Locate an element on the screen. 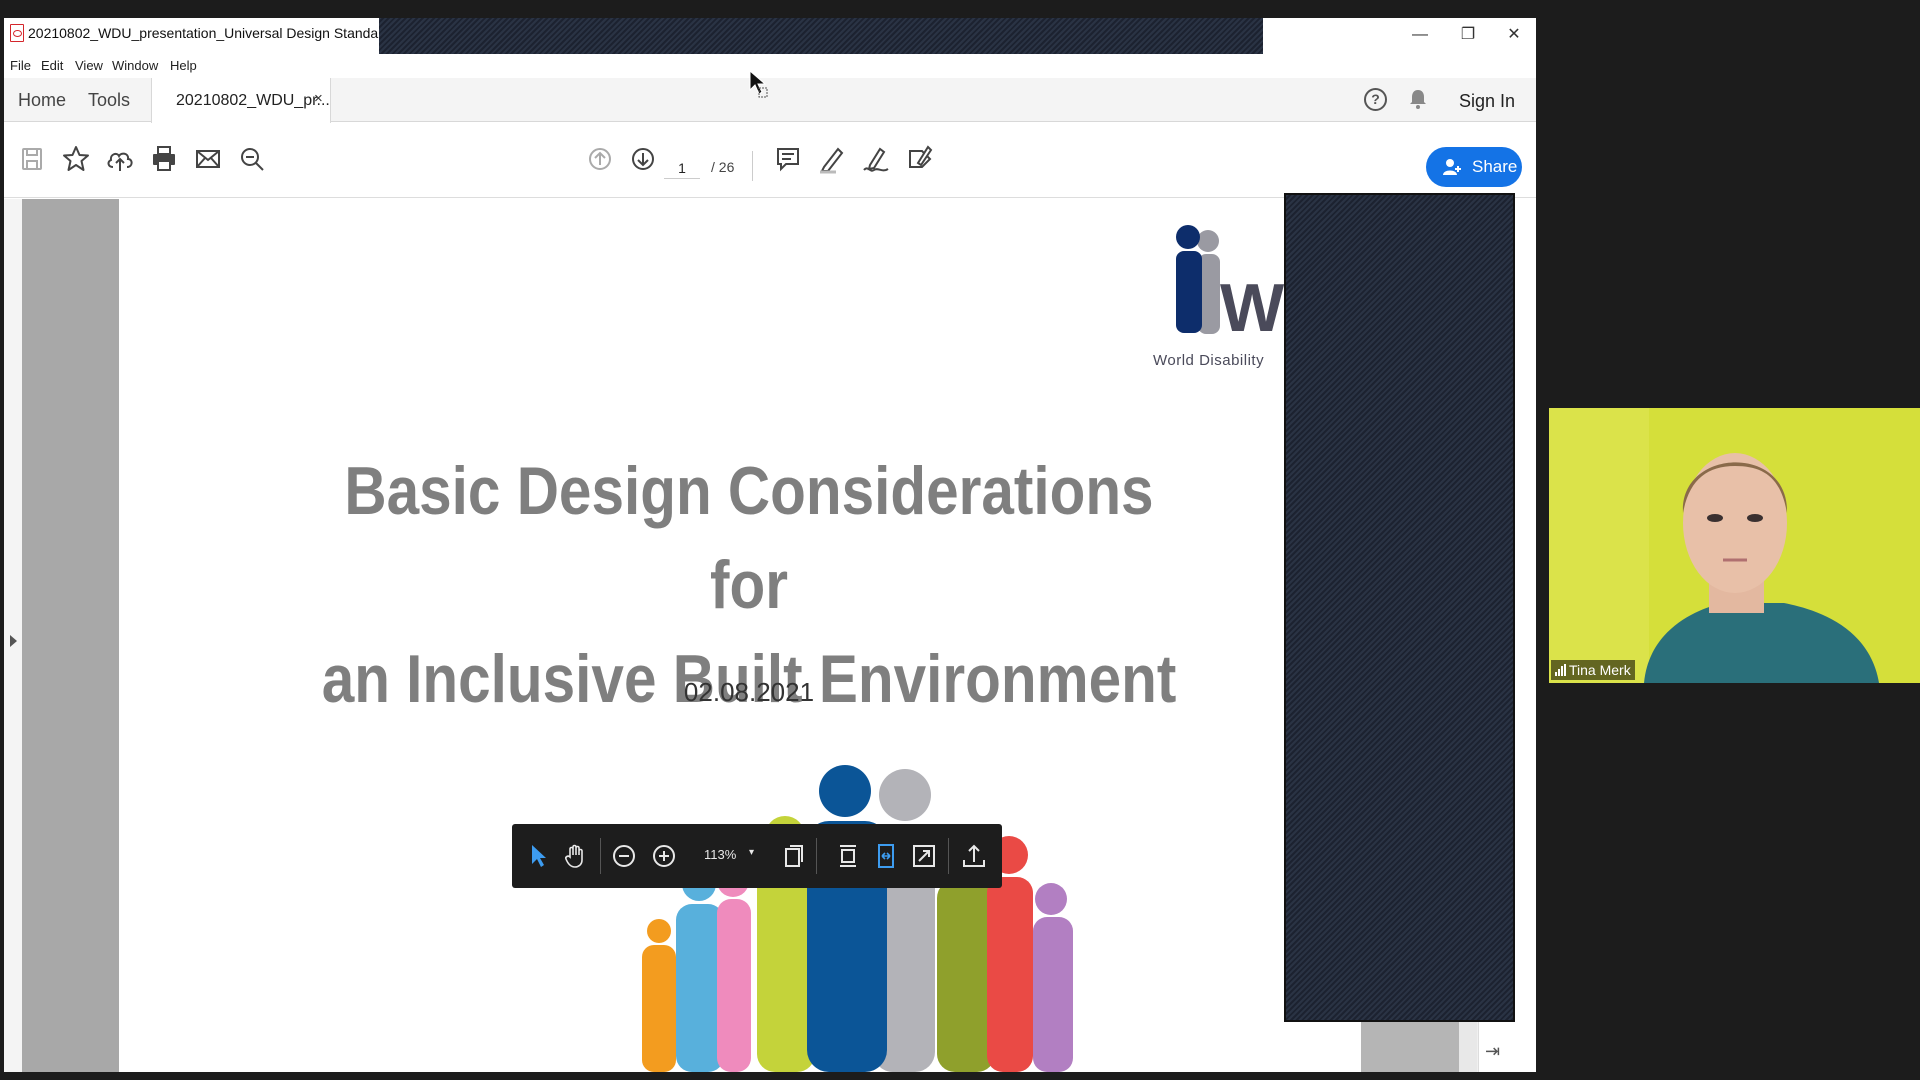 The image size is (1920, 1080). menu-file: File is located at coordinates (20, 65).